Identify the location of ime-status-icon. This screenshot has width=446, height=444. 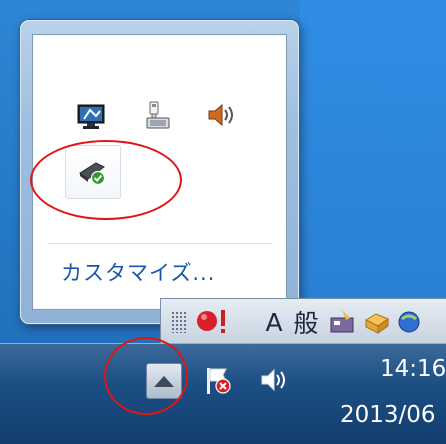
(211, 321).